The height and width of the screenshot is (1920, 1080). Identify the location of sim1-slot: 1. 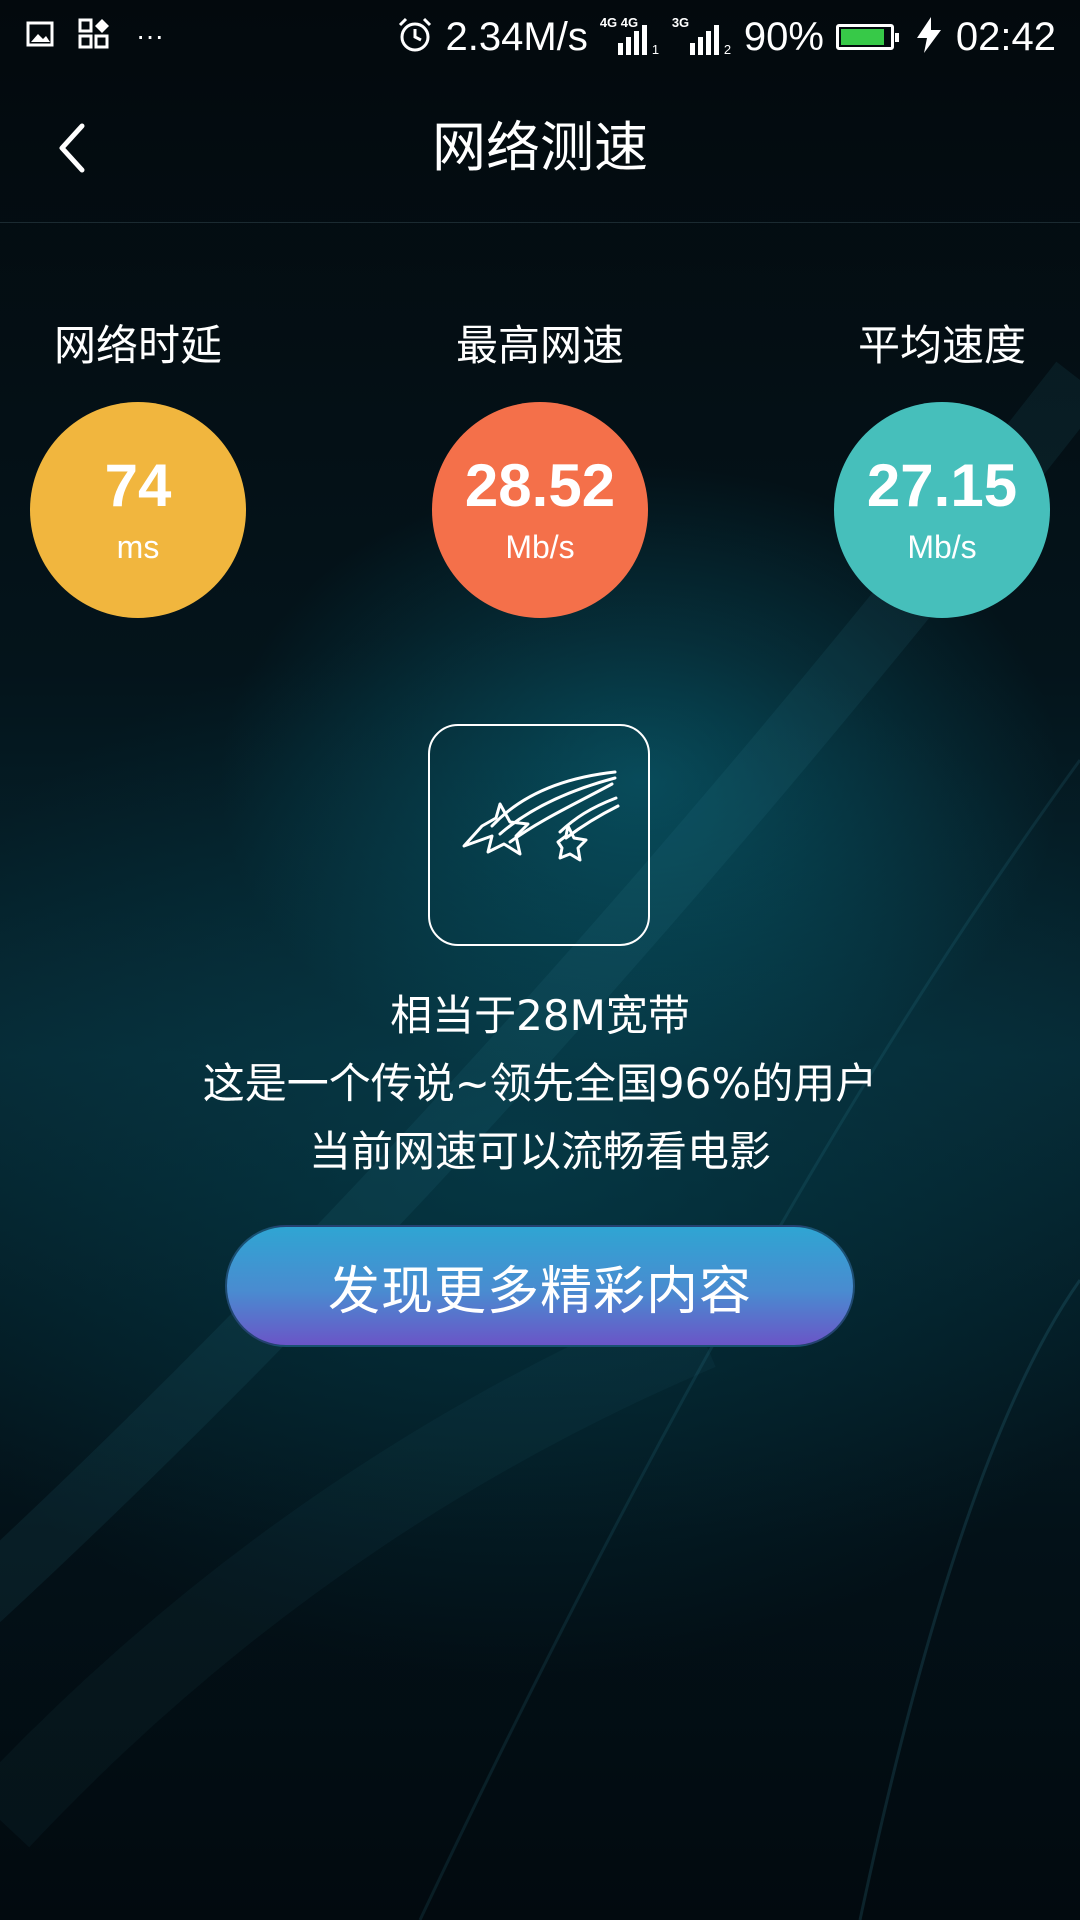
(655, 49).